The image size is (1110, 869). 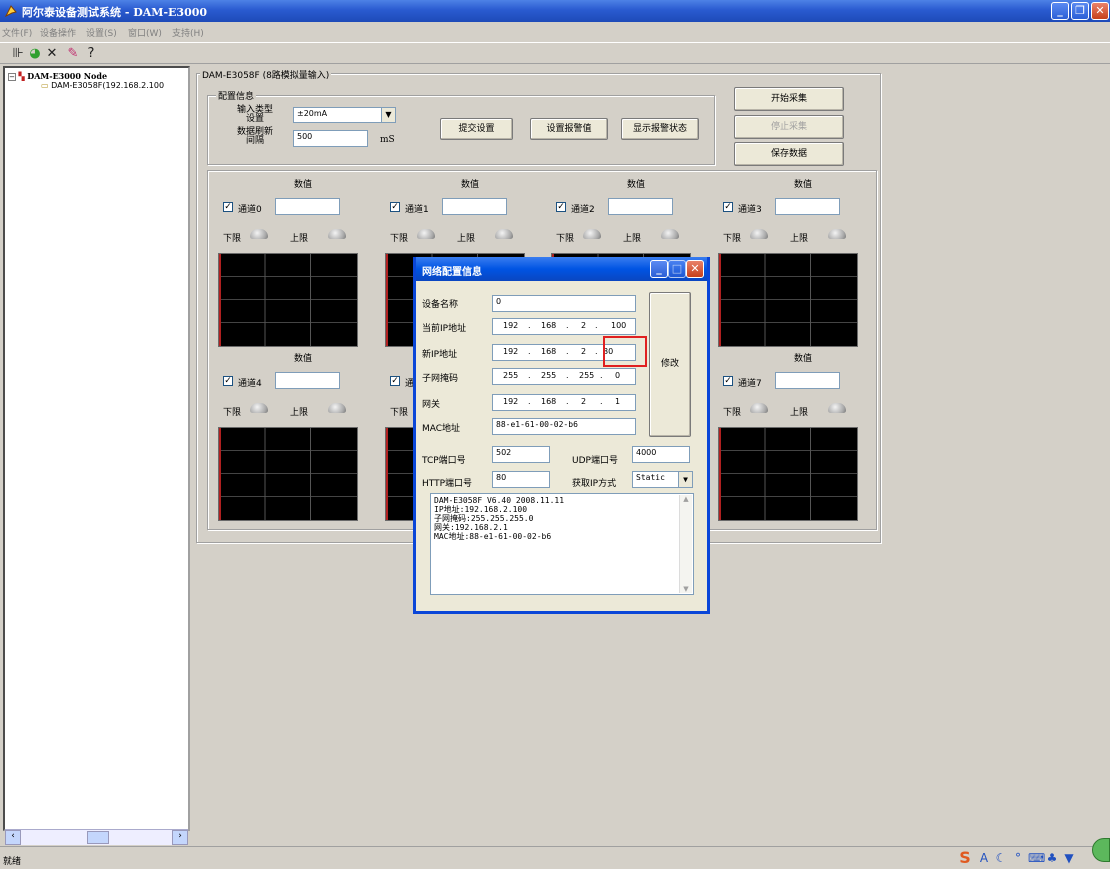 I want to click on window-title: 阿尔泰设备测试系统 - DAM-E3000, so click(x=115, y=12).